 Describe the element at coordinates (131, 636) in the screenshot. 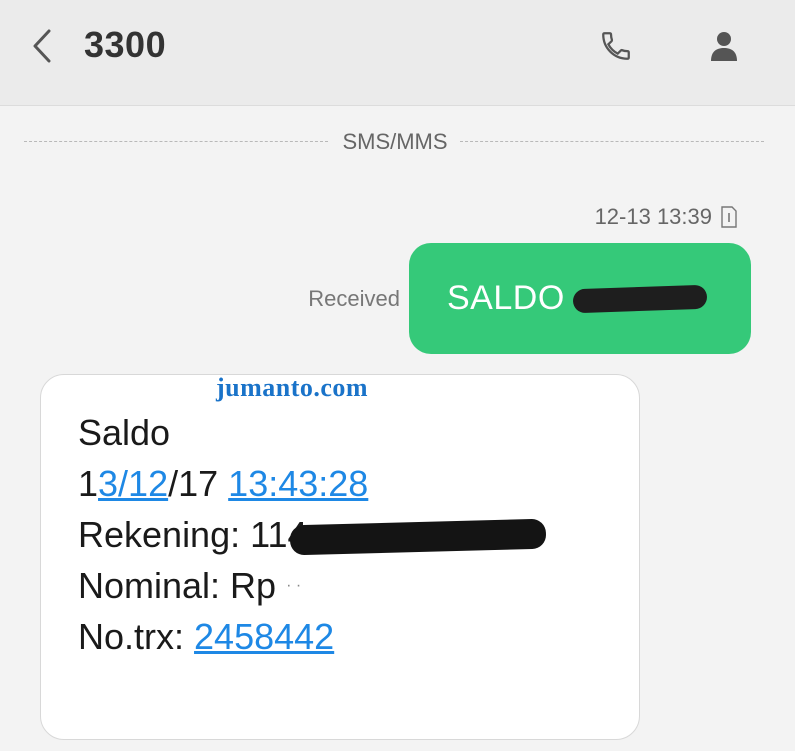

I see `trx-label: No.trx:` at that location.